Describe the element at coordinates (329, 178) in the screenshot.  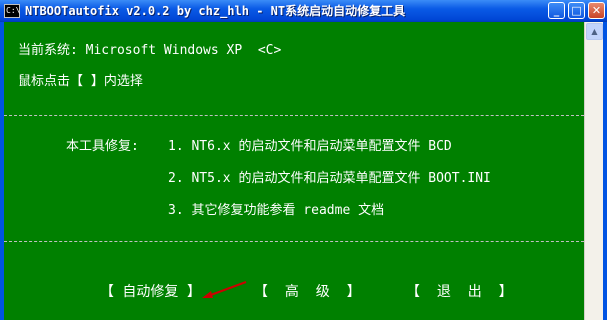
I see `repair-item-2: 2. NT5.x 的启动文件和启动菜单配置文件 BOOT.INI` at that location.